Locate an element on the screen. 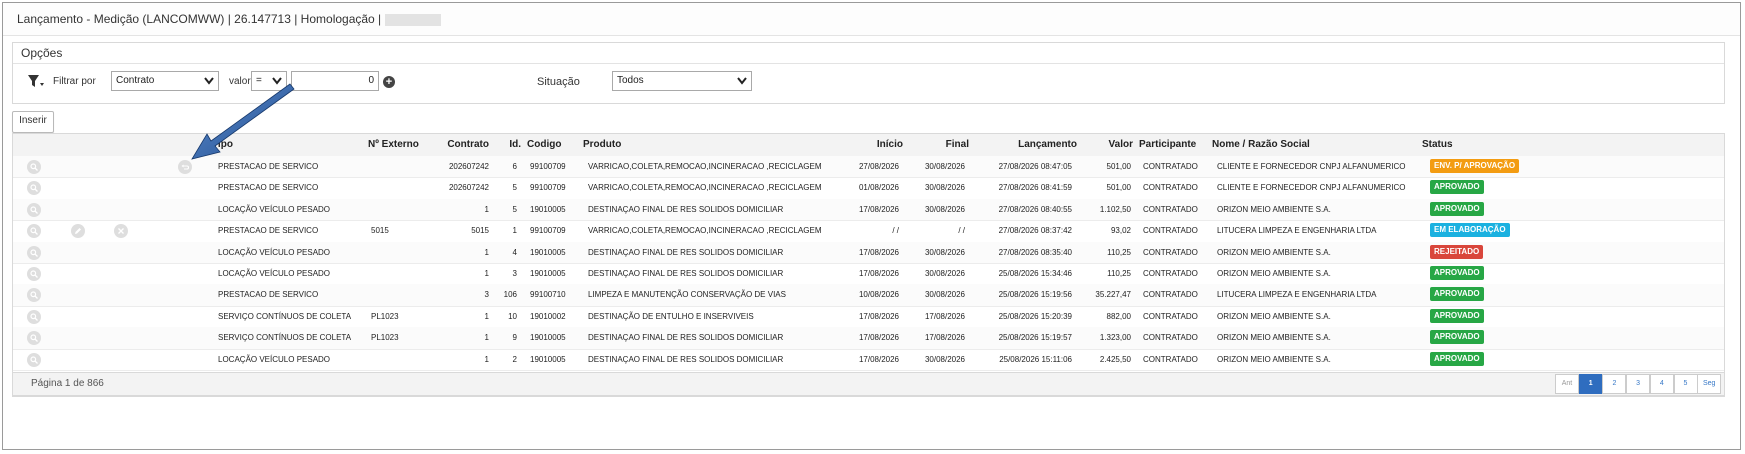 The width and height of the screenshot is (1745, 454). insert-button: Inserir is located at coordinates (33, 122).